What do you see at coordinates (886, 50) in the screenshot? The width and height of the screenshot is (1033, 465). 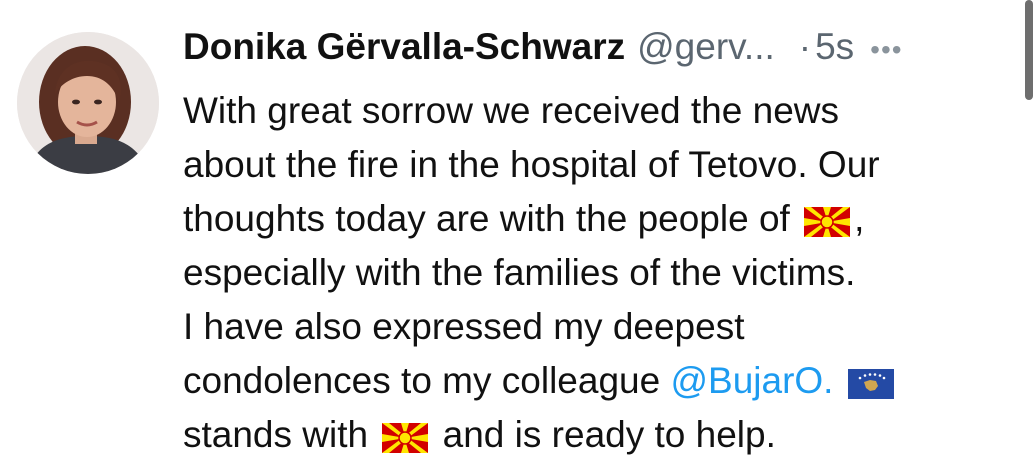 I see `more-options-icon: •••` at bounding box center [886, 50].